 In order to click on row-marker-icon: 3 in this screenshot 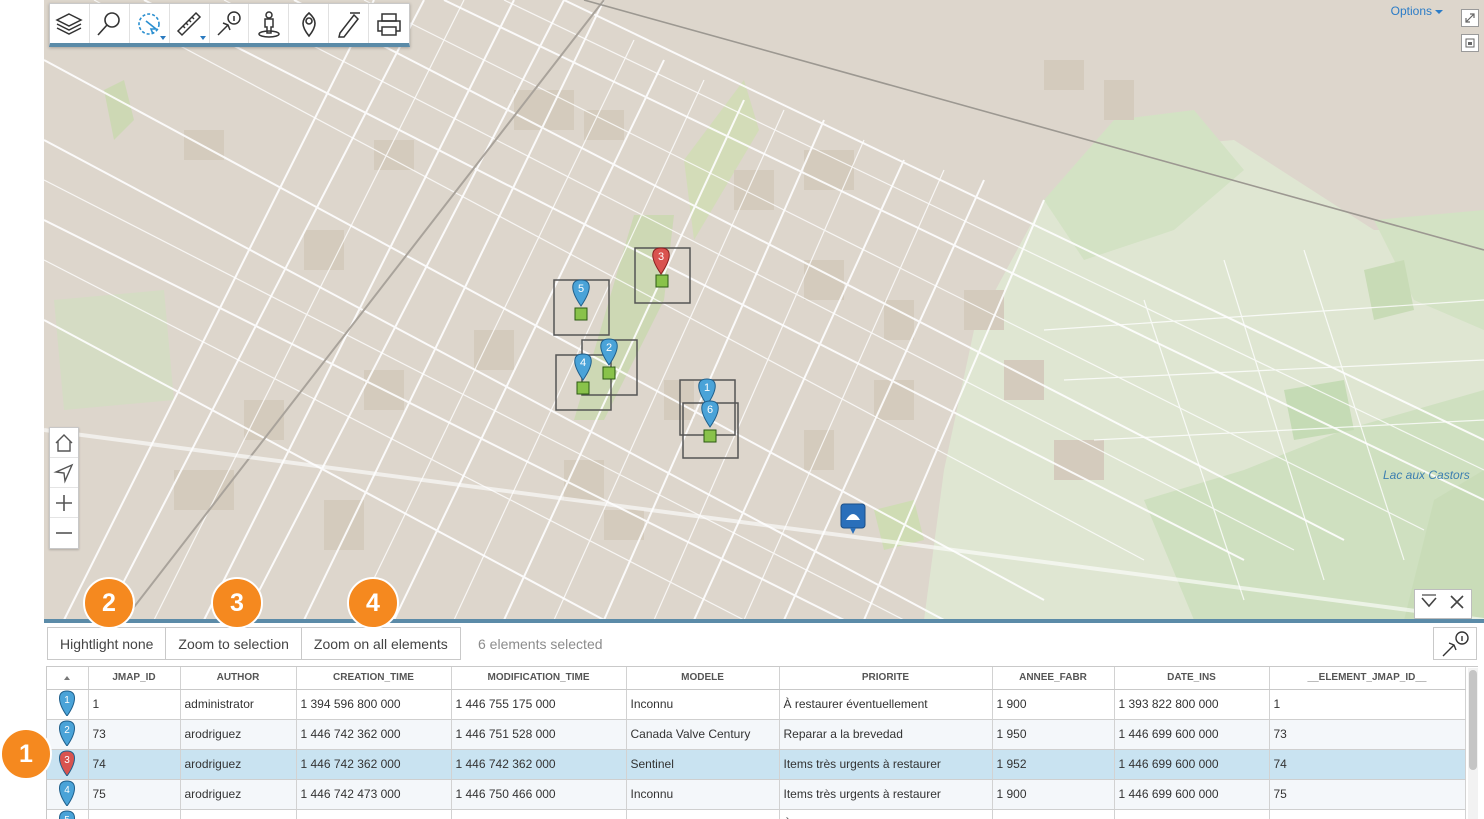, I will do `click(67, 763)`.